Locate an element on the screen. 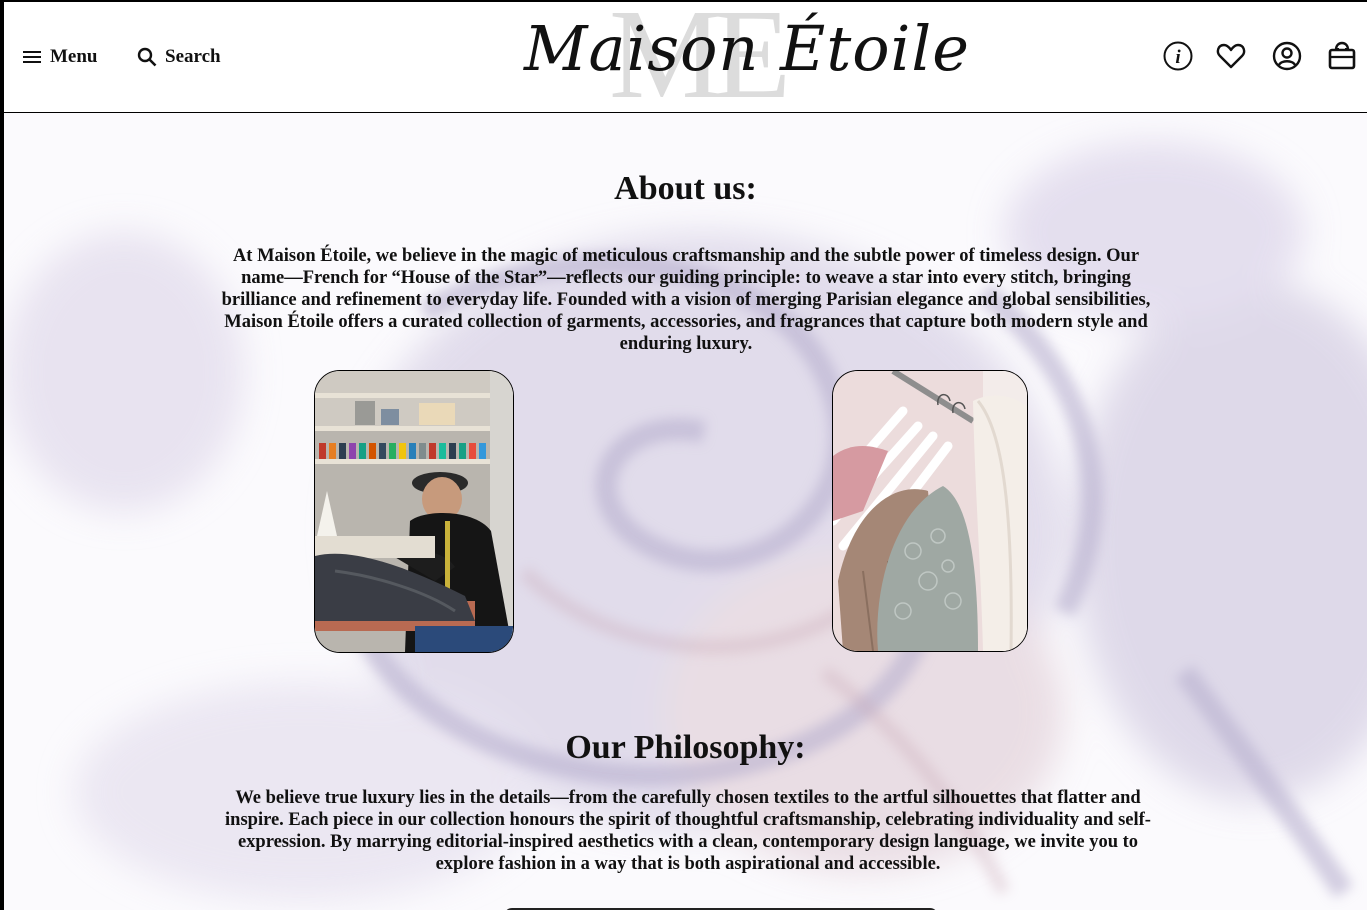  info-icon: i is located at coordinates (1178, 56).